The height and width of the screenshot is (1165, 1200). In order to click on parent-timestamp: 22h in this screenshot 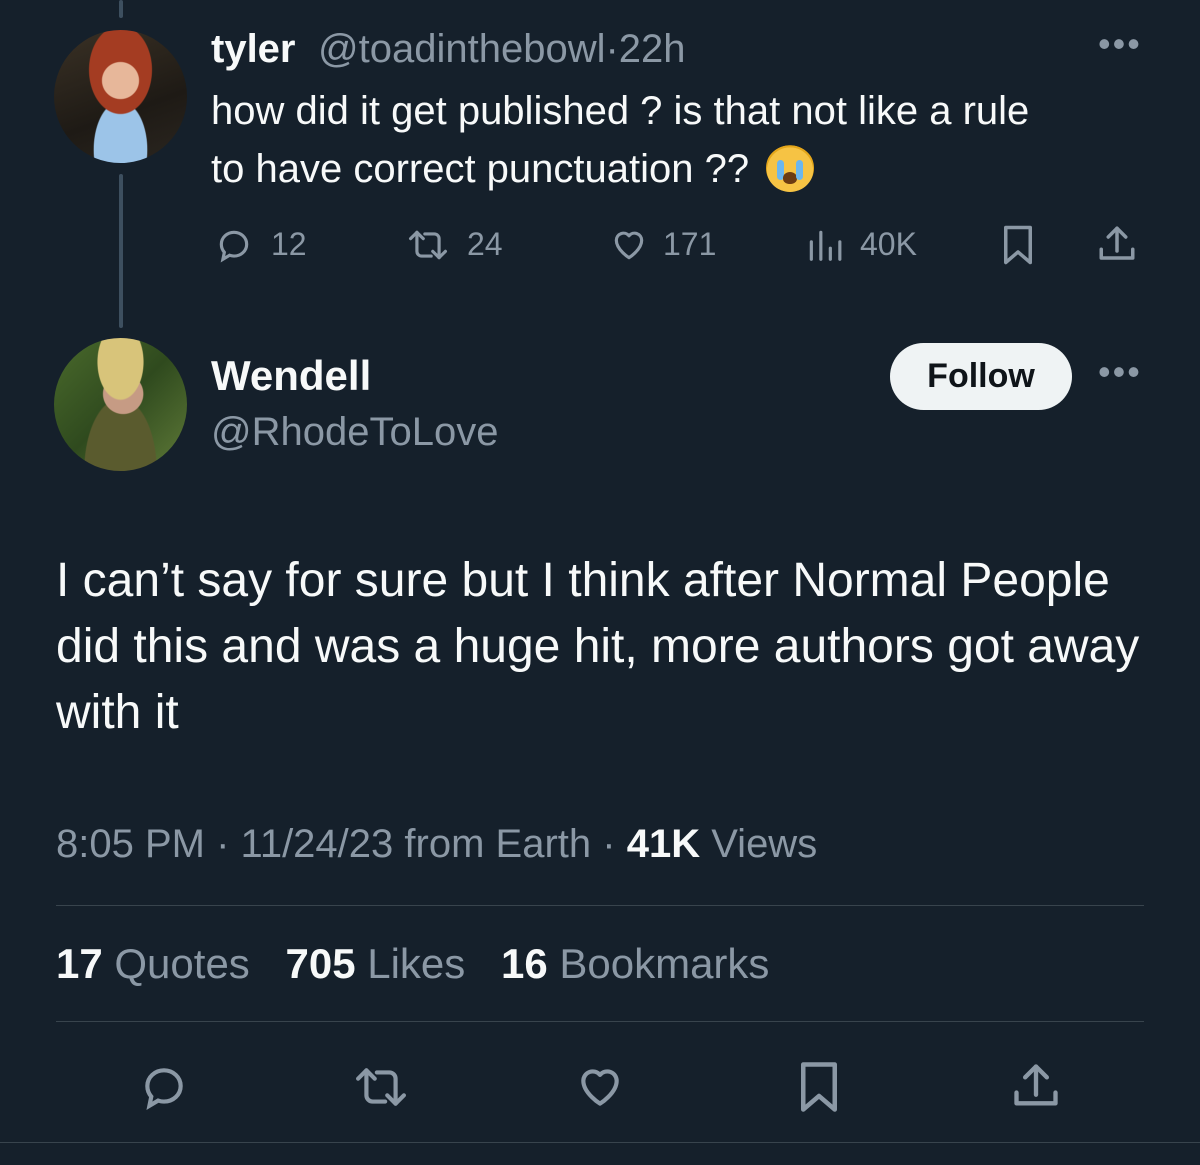, I will do `click(652, 49)`.